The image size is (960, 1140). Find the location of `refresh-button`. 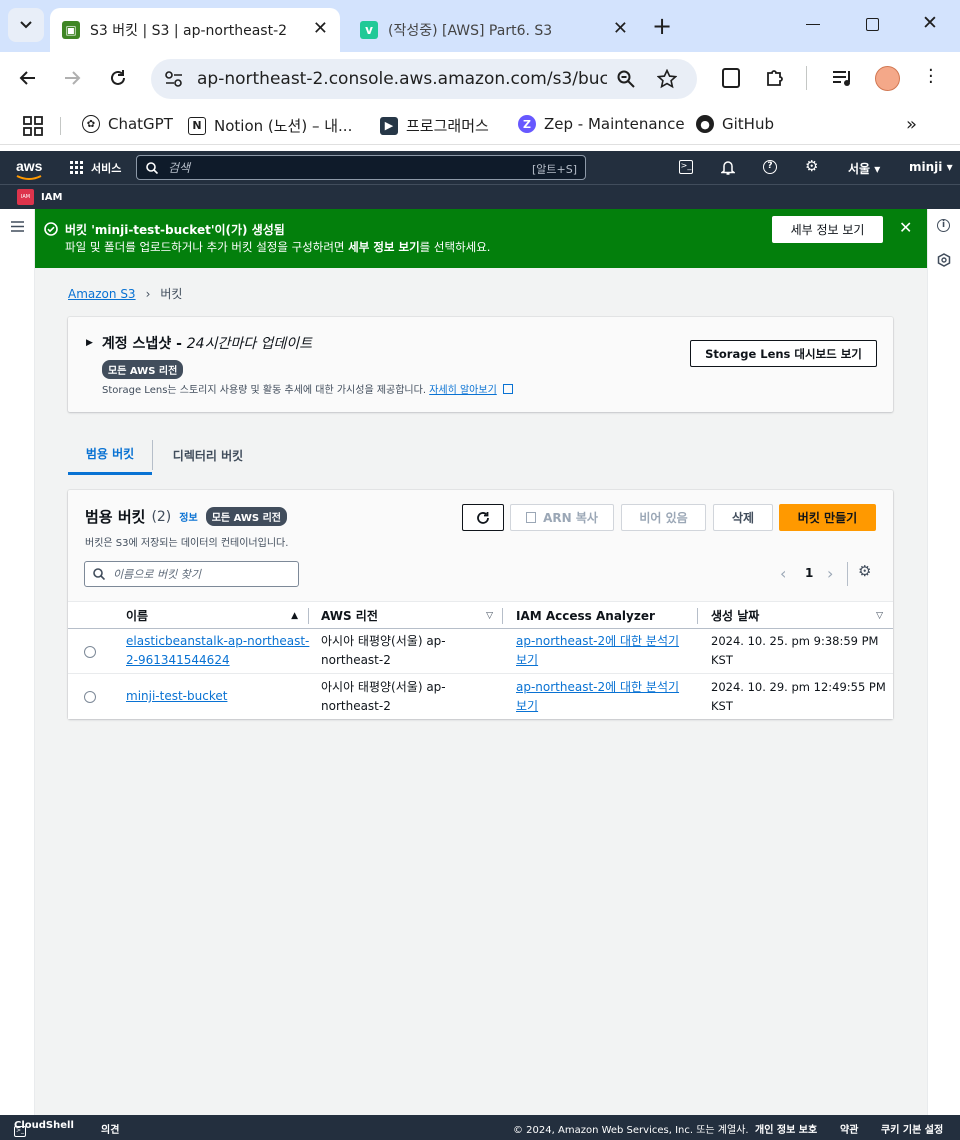

refresh-button is located at coordinates (483, 517).